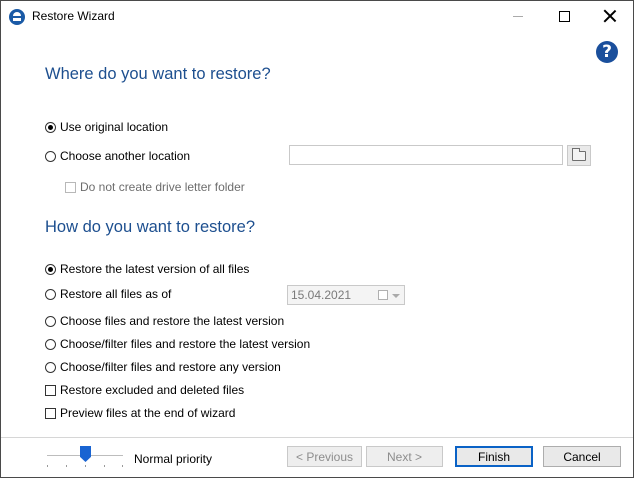  I want to click on calendar-icon, so click(383, 295).